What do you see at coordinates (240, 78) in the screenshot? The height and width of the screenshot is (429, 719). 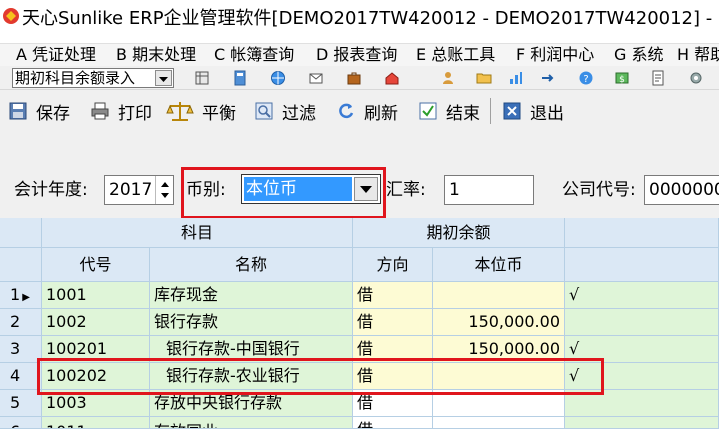 I see `calculator-icon` at bounding box center [240, 78].